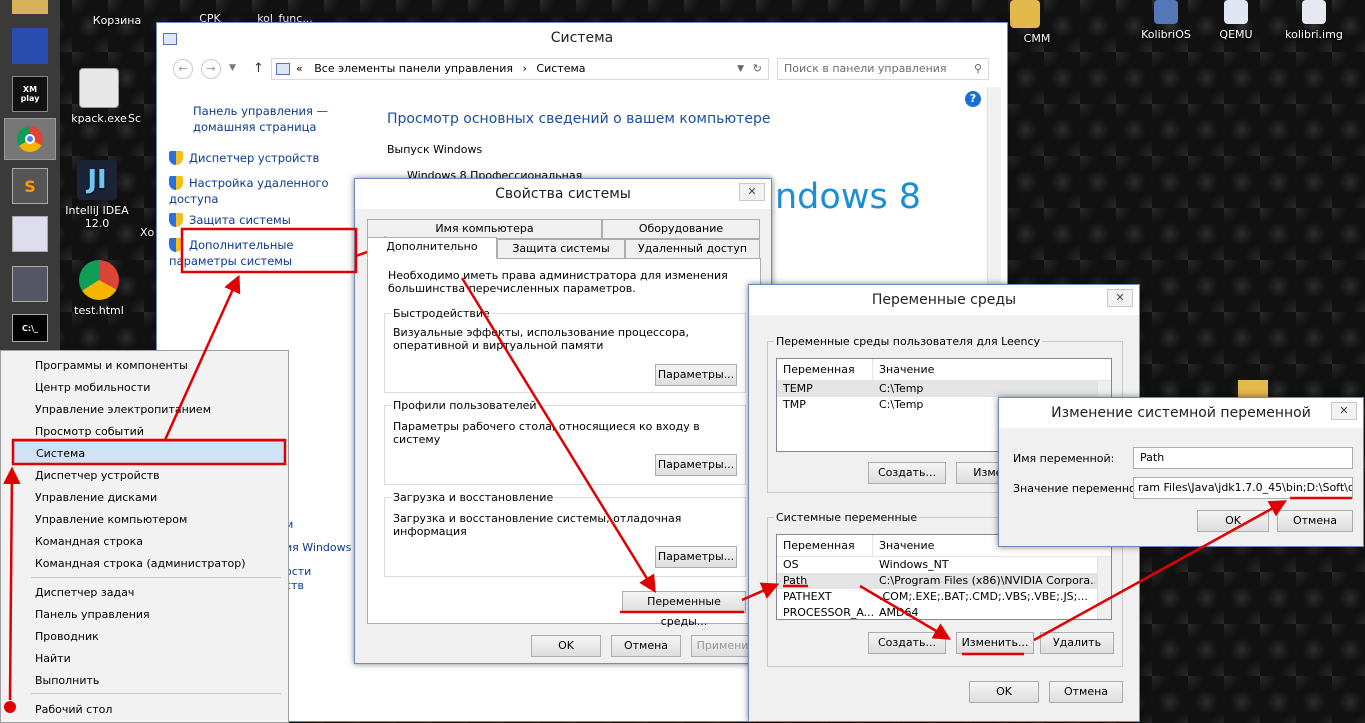  Describe the element at coordinates (432, 248) in the screenshot. I see `tab-advanced: Дополнительно` at that location.